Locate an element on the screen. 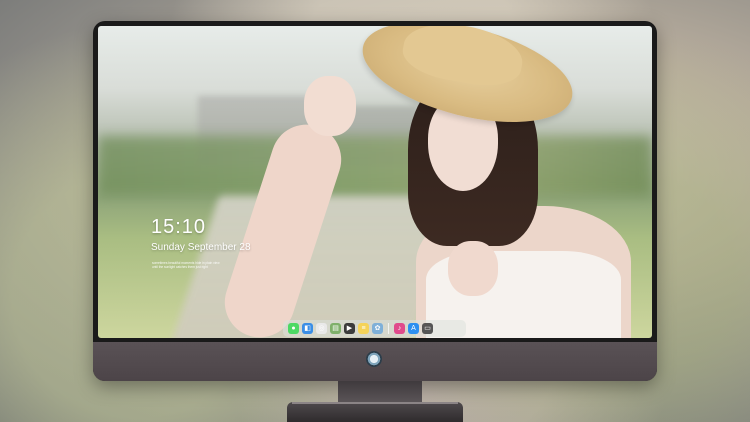 Image resolution: width=750 pixels, height=422 pixels. messages-icon: ● is located at coordinates (293, 328).